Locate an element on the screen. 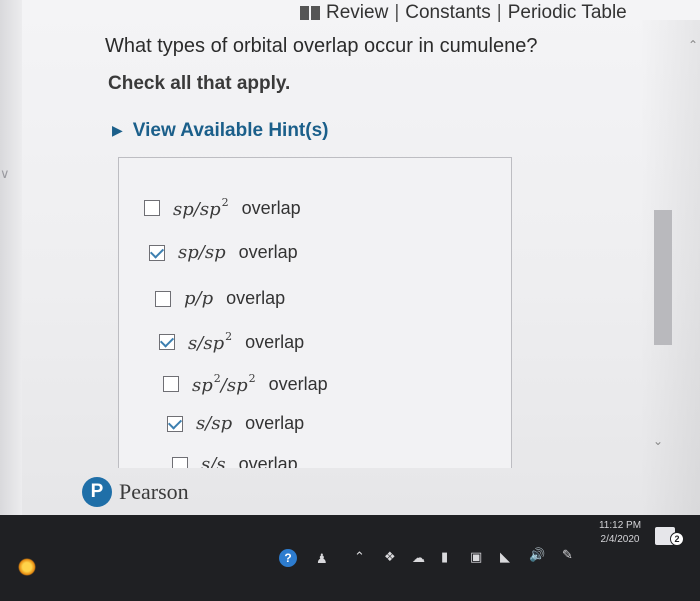 The height and width of the screenshot is (601, 700). instruction-text: Check all that apply. is located at coordinates (199, 83).